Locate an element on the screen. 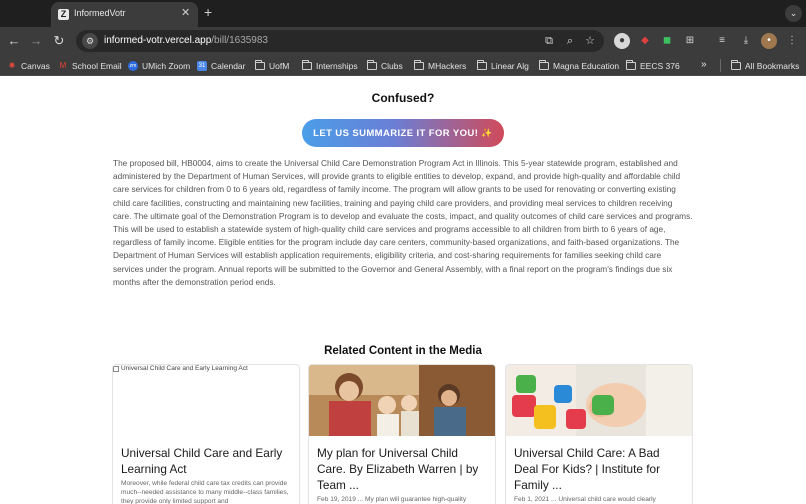 The image size is (806, 504). card-image-vintage-family-photo is located at coordinates (402, 400).